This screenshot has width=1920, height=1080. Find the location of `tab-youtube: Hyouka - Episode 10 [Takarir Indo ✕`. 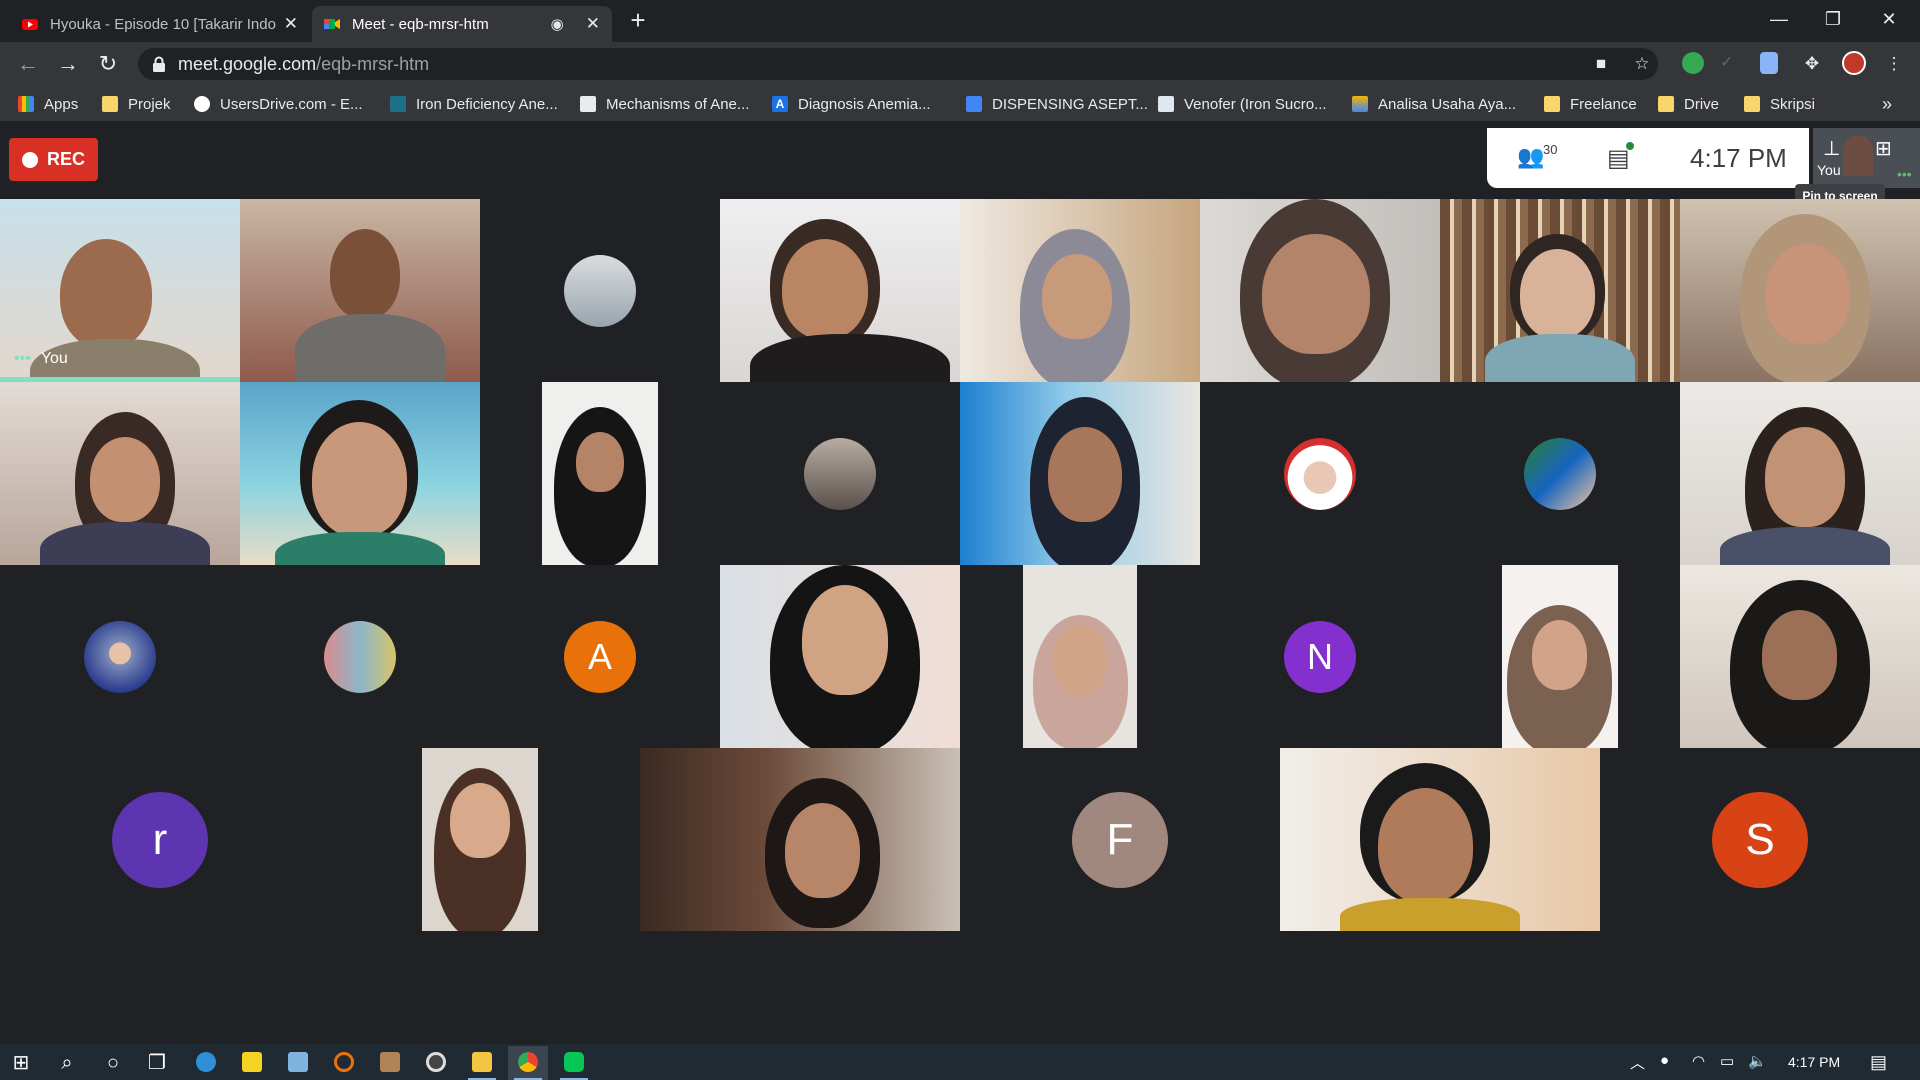

tab-youtube: Hyouka - Episode 10 [Takarir Indo ✕ is located at coordinates (160, 24).